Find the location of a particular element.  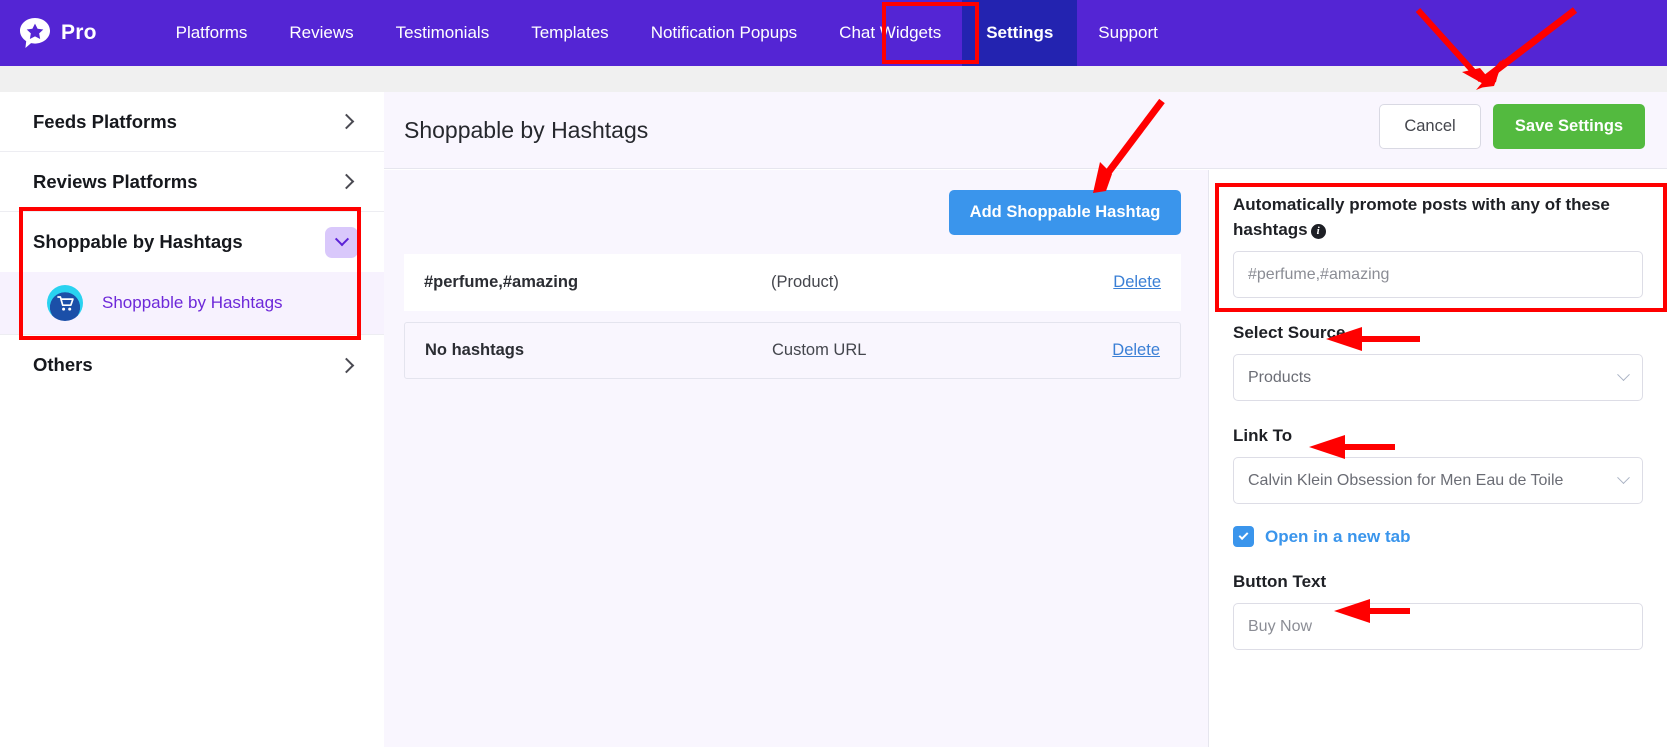

sidebar-item-others: Others is located at coordinates (192, 365).